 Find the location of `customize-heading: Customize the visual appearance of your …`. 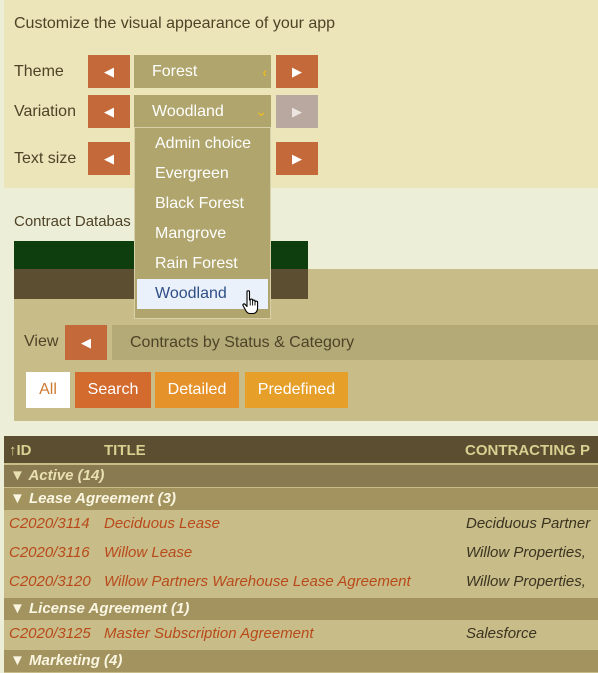

customize-heading: Customize the visual appearance of your … is located at coordinates (175, 23).